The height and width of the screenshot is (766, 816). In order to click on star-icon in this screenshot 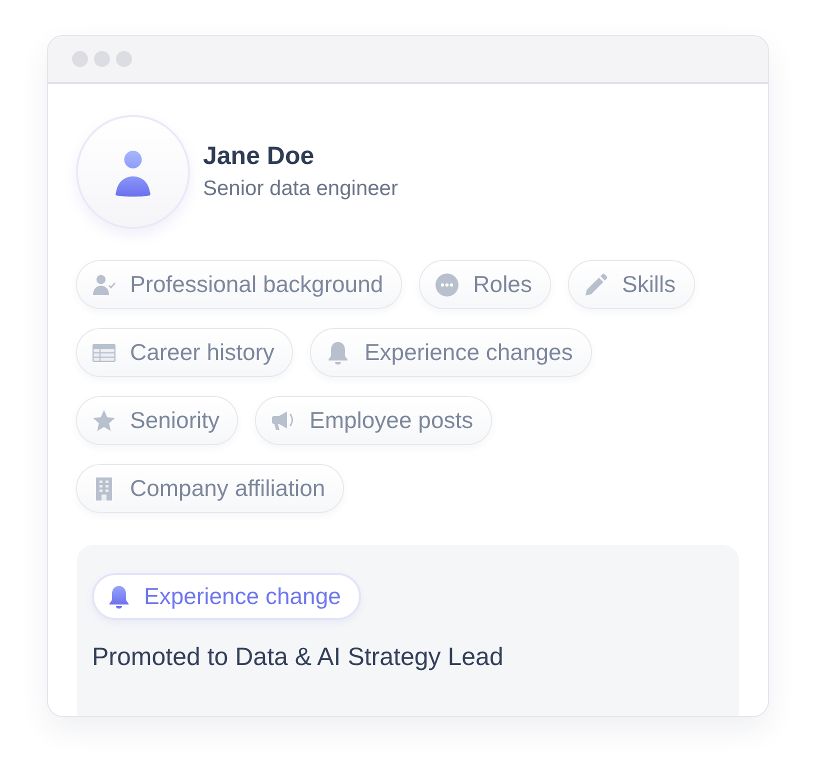, I will do `click(104, 420)`.